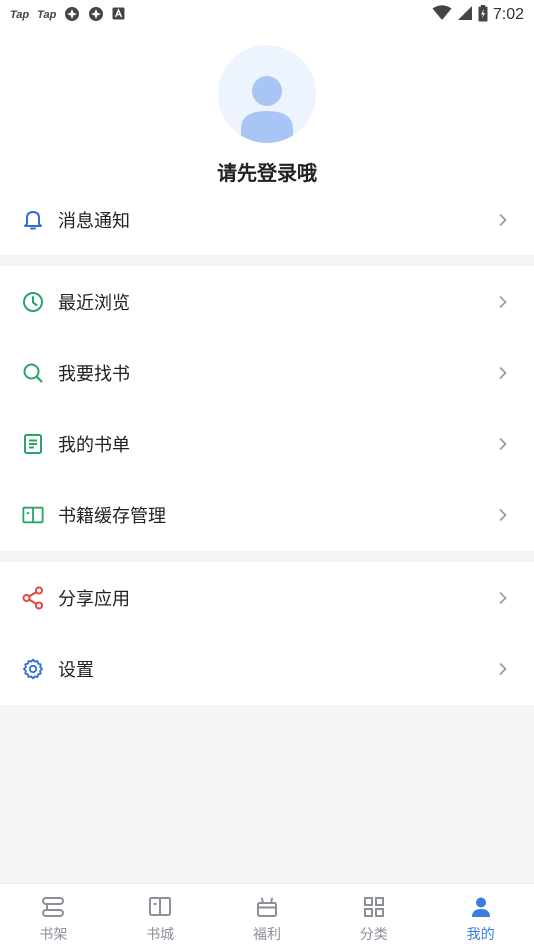 Image resolution: width=534 pixels, height=950 pixels. I want to click on battery-icon, so click(483, 15).